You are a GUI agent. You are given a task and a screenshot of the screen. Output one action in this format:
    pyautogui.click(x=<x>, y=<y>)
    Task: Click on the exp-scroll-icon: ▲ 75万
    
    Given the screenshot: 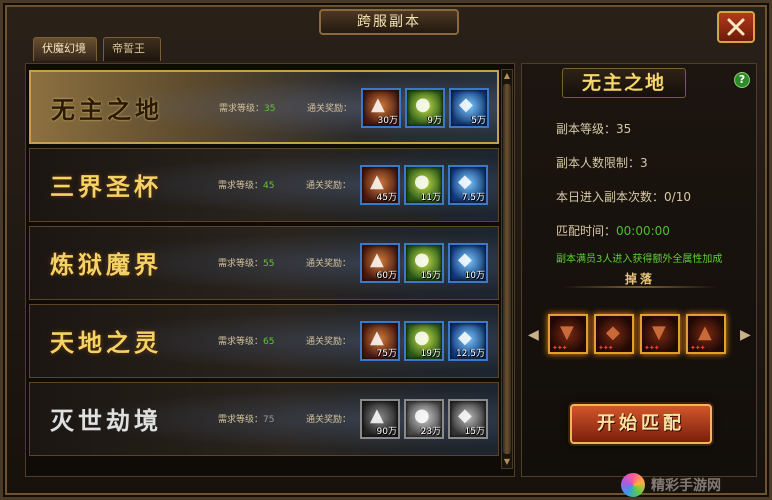 What is the action you would take?
    pyautogui.click(x=380, y=341)
    